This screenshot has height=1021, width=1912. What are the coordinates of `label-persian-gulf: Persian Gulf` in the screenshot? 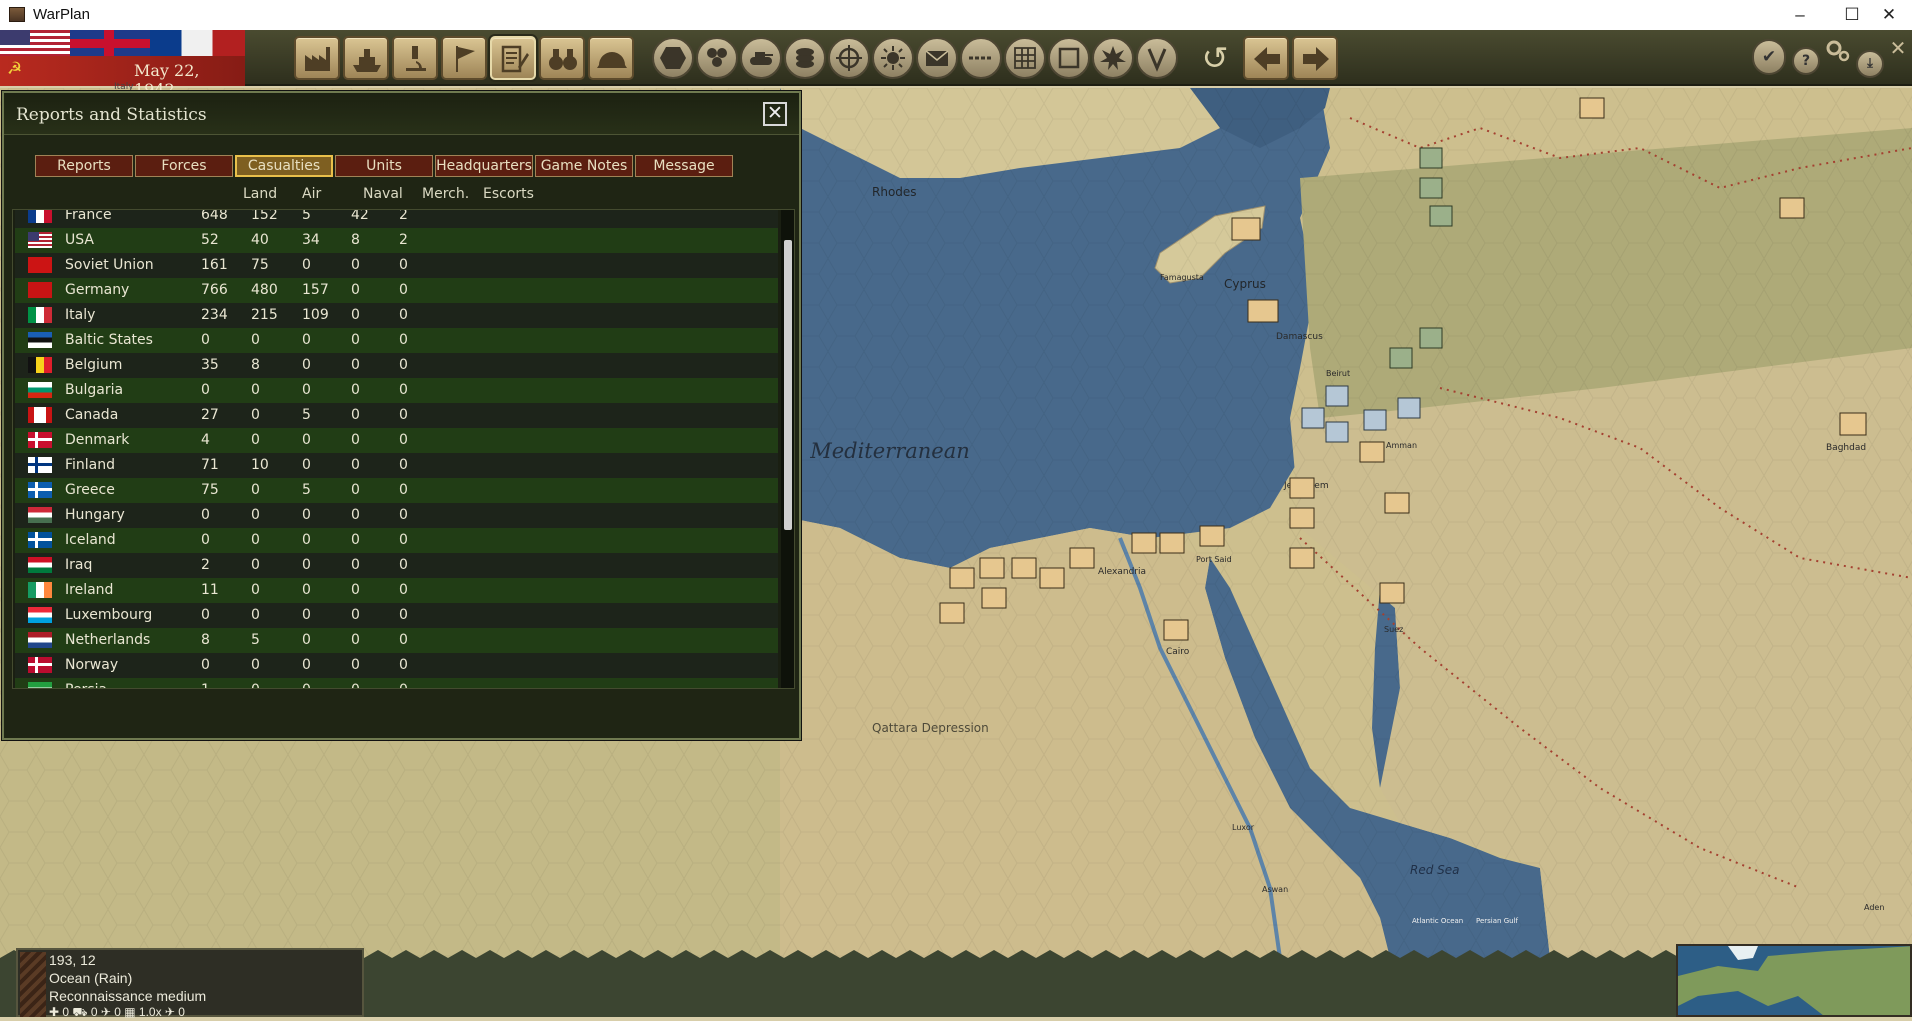 It's located at (1497, 921).